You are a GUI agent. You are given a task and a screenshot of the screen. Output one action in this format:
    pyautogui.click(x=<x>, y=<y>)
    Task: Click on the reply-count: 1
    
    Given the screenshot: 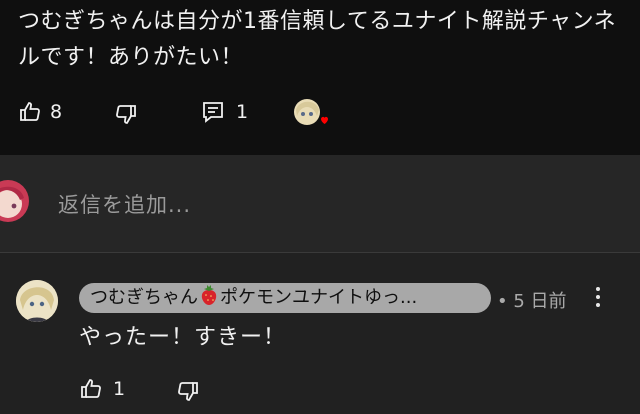 What is the action you would take?
    pyautogui.click(x=242, y=112)
    